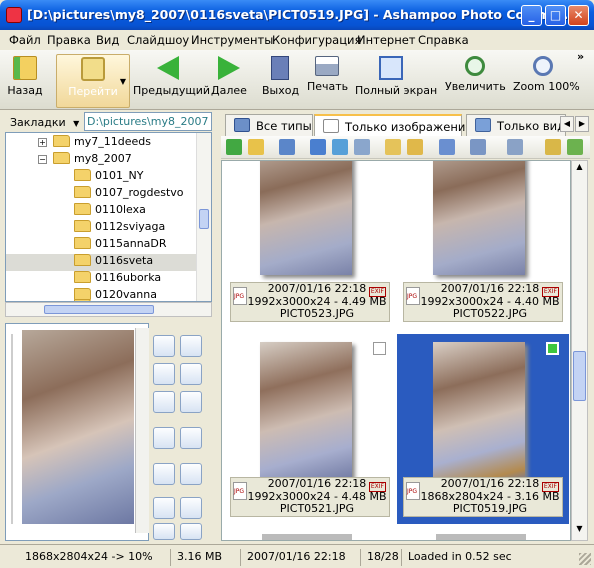  Describe the element at coordinates (164, 508) in the screenshot. I see `eraser-icon` at that location.